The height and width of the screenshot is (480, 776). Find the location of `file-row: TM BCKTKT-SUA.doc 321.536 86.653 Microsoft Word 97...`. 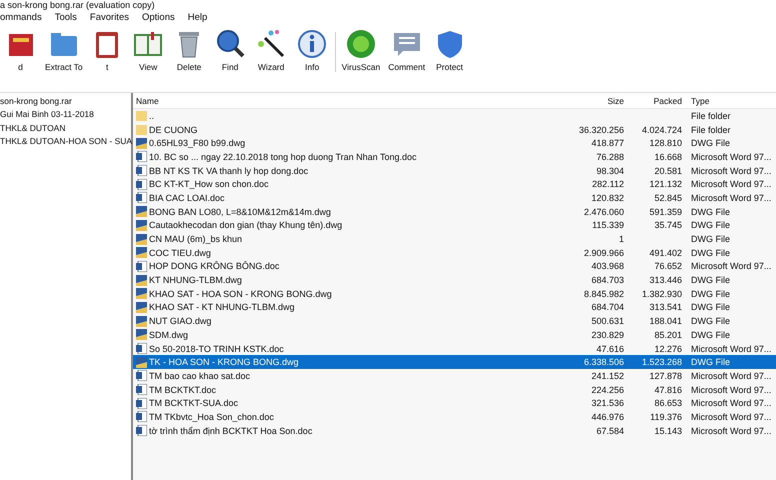

file-row: TM BCKTKT-SUA.doc 321.536 86.653 Microsoft Word 97... is located at coordinates (454, 403).